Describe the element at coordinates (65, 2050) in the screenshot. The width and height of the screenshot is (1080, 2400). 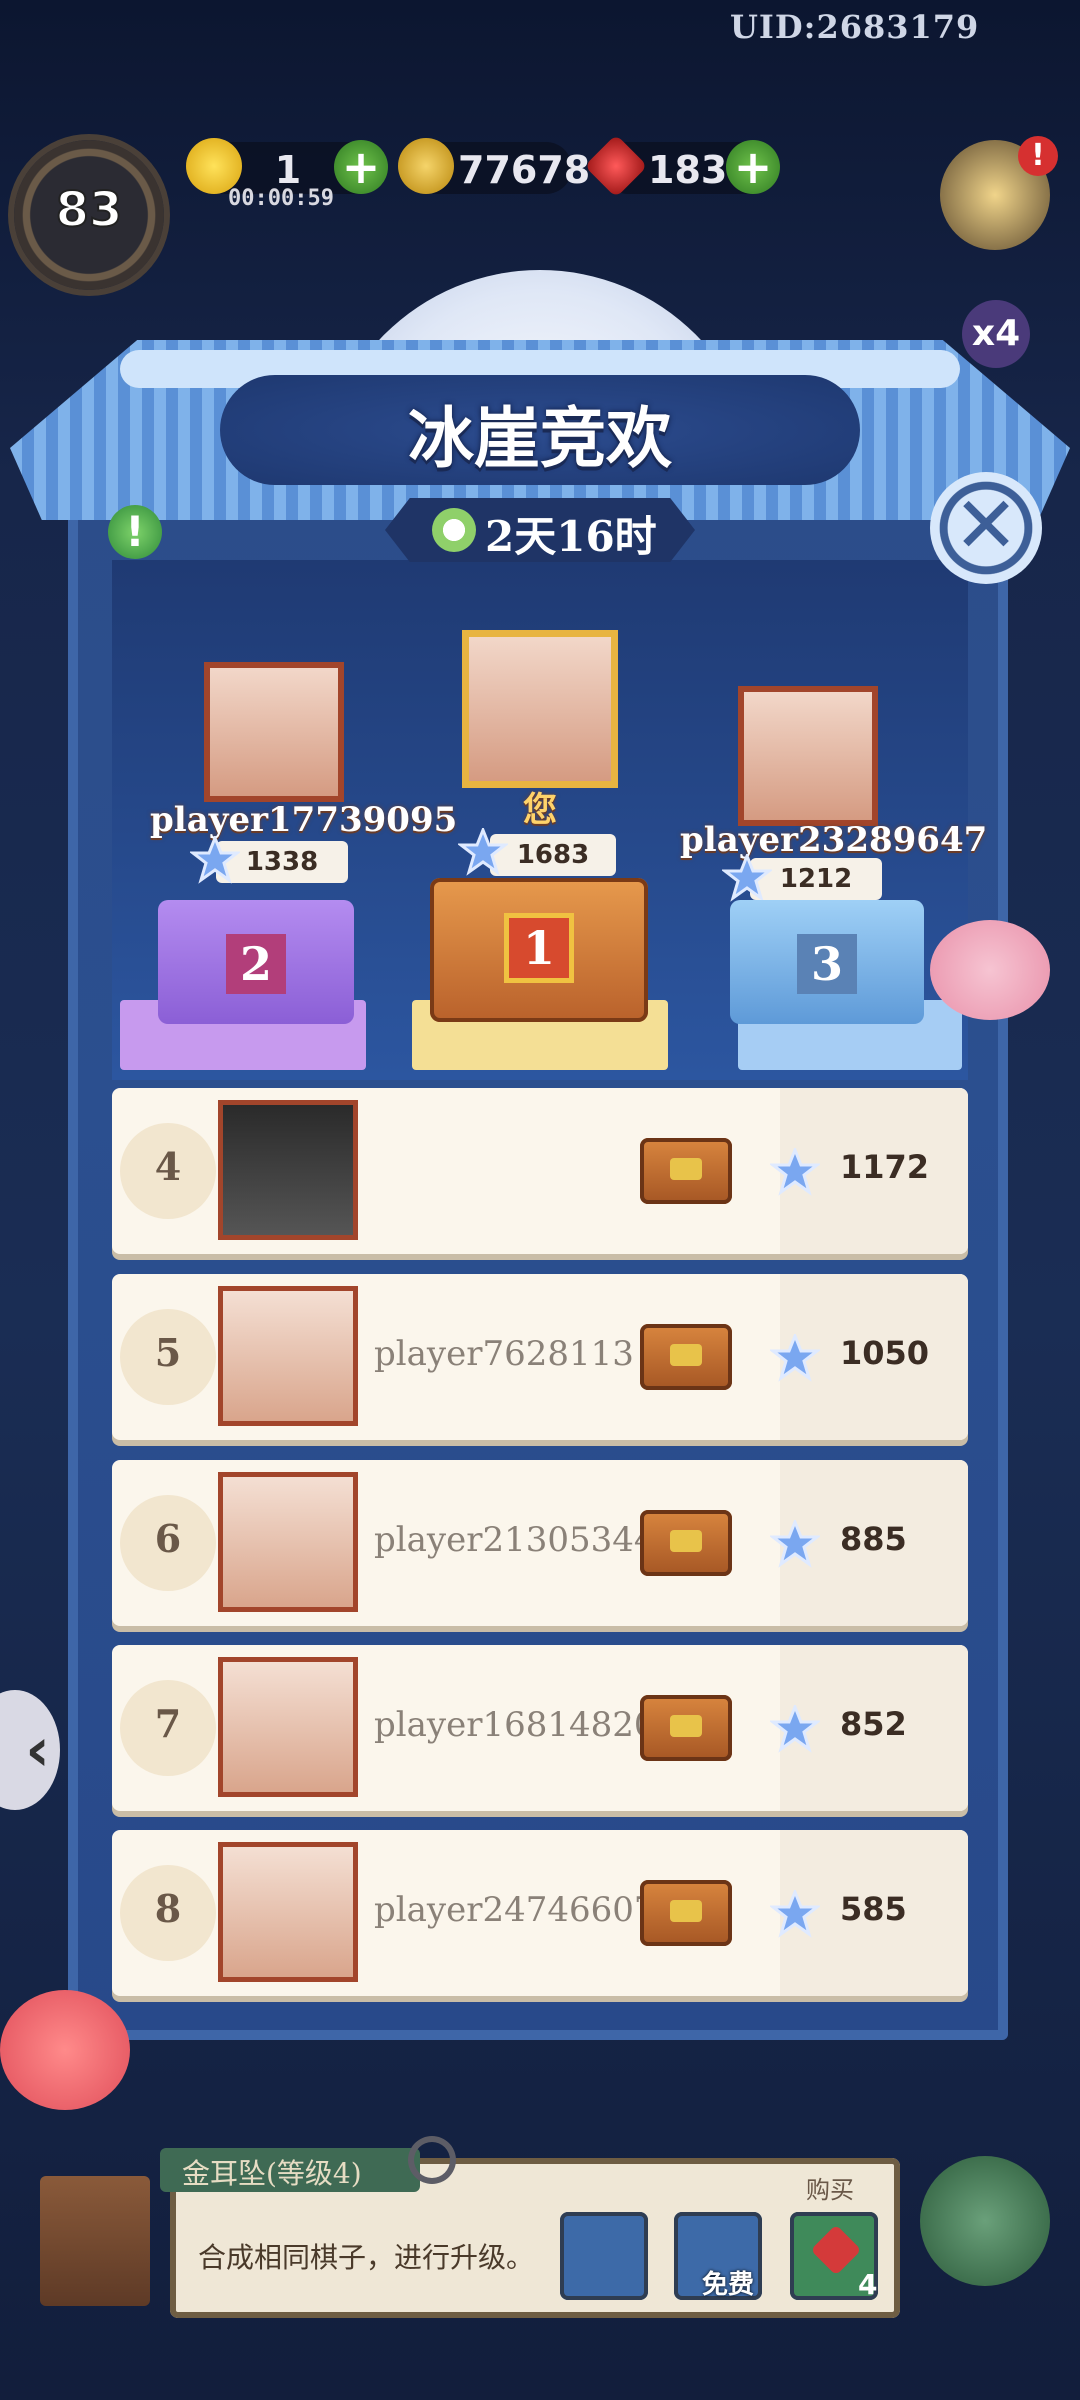
I see `mascot-icon` at that location.